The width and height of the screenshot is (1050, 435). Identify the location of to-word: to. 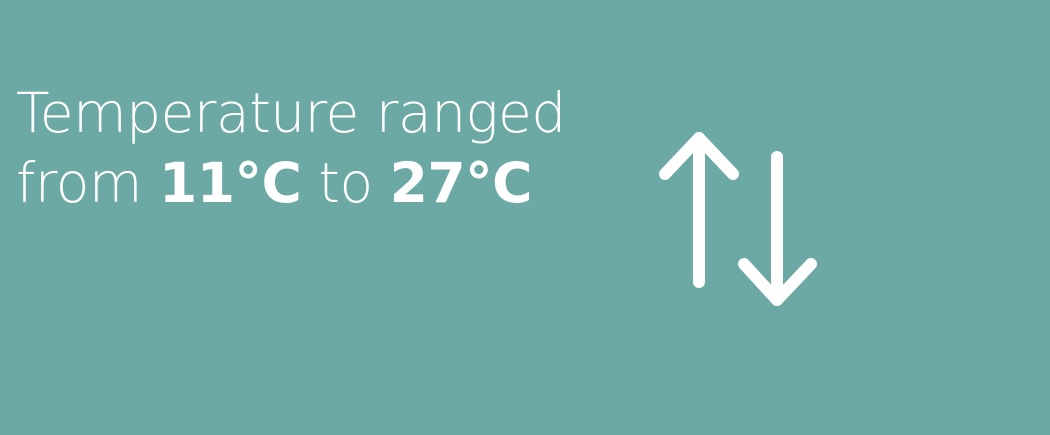
(345, 183).